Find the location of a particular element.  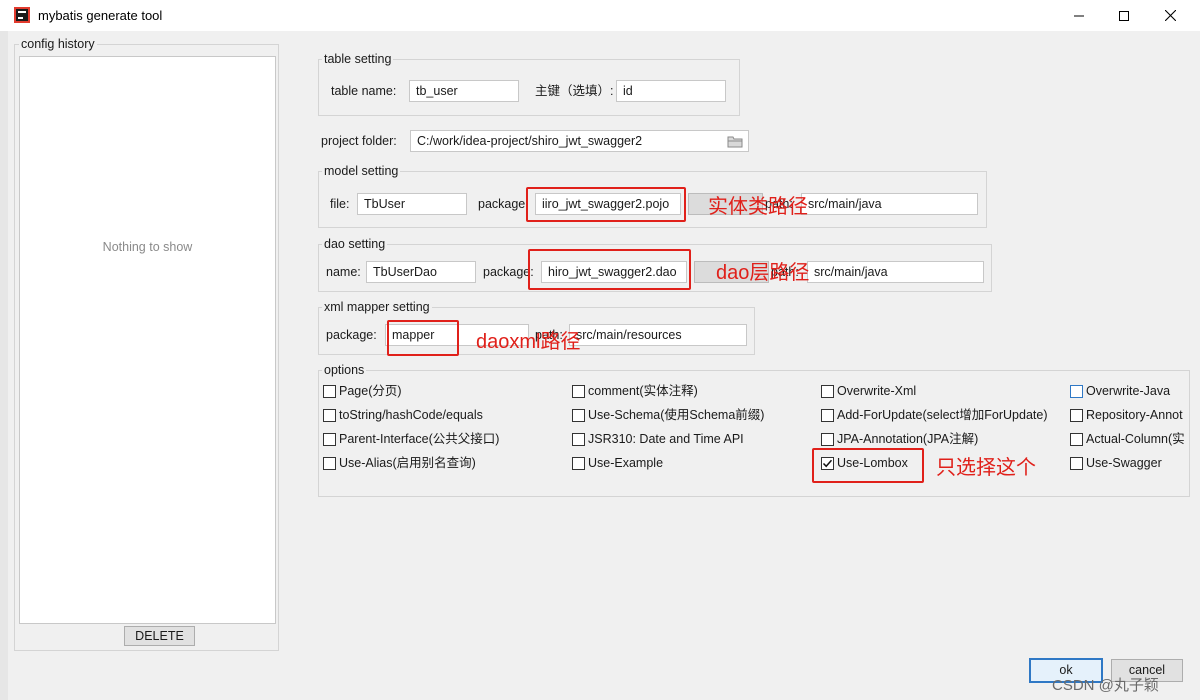

option-label: Use-Swagger is located at coordinates (1124, 463).